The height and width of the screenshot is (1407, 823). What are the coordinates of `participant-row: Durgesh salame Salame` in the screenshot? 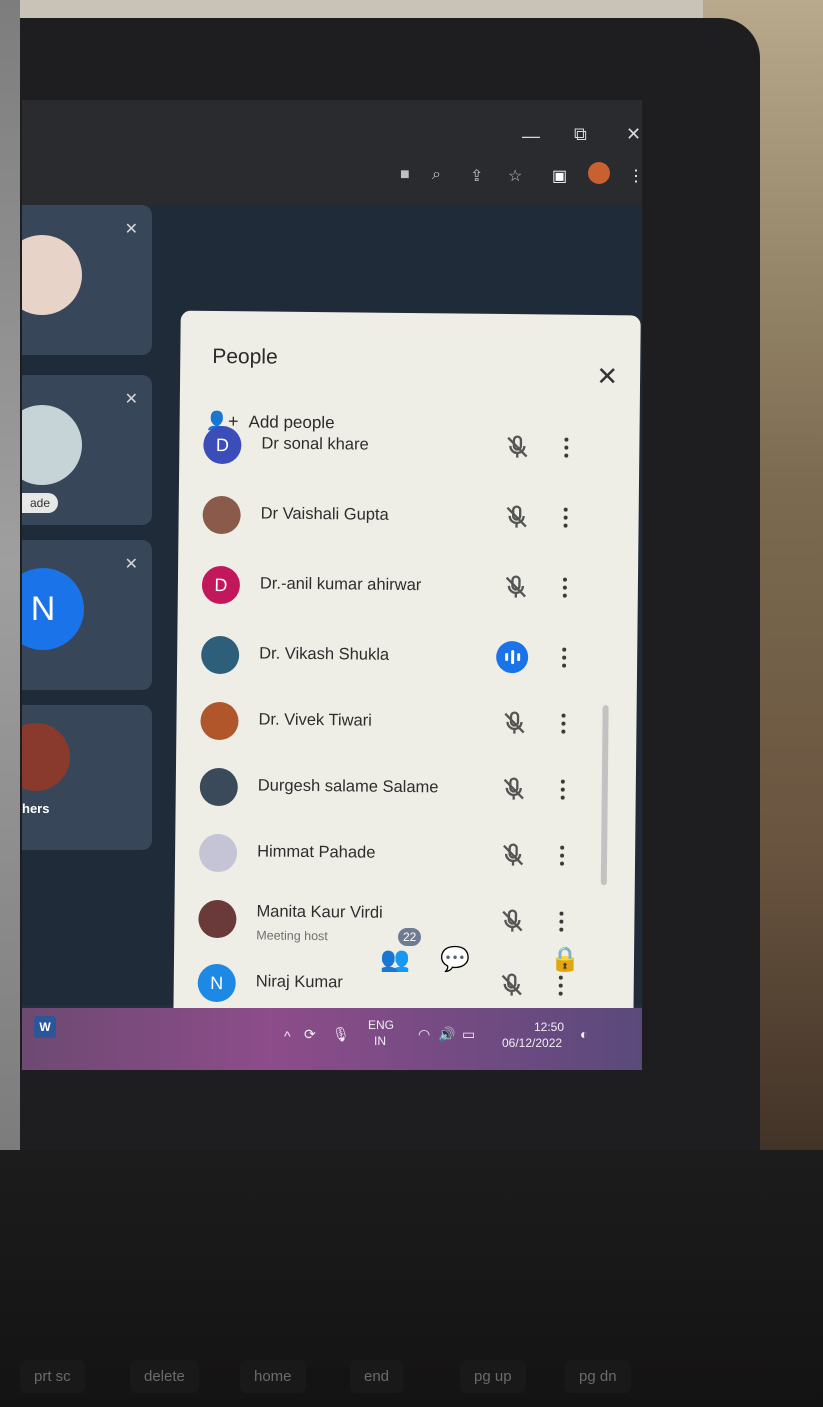 It's located at (399, 790).